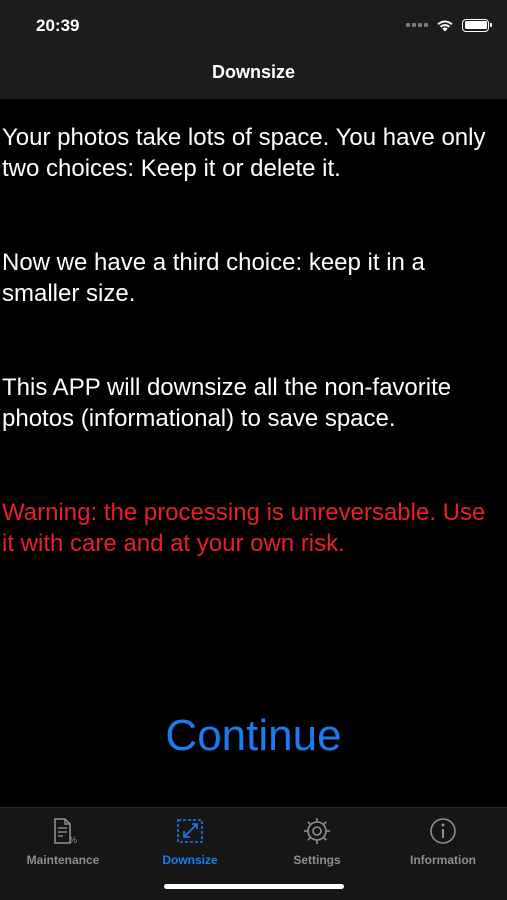 The image size is (507, 900). Describe the element at coordinates (190, 831) in the screenshot. I see `downsize-icon` at that location.